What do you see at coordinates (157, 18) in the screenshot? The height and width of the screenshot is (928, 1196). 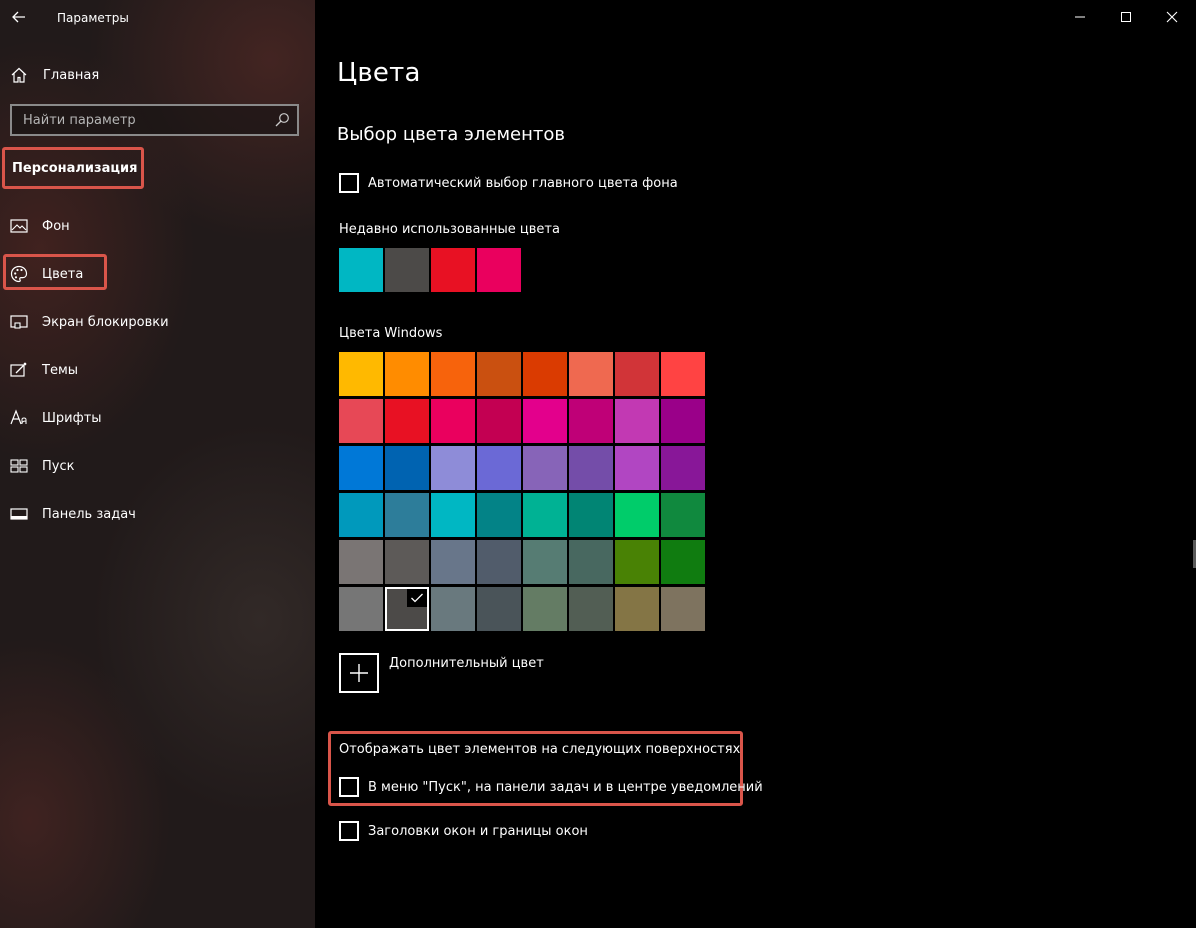 I see `title-bar: Параметры` at bounding box center [157, 18].